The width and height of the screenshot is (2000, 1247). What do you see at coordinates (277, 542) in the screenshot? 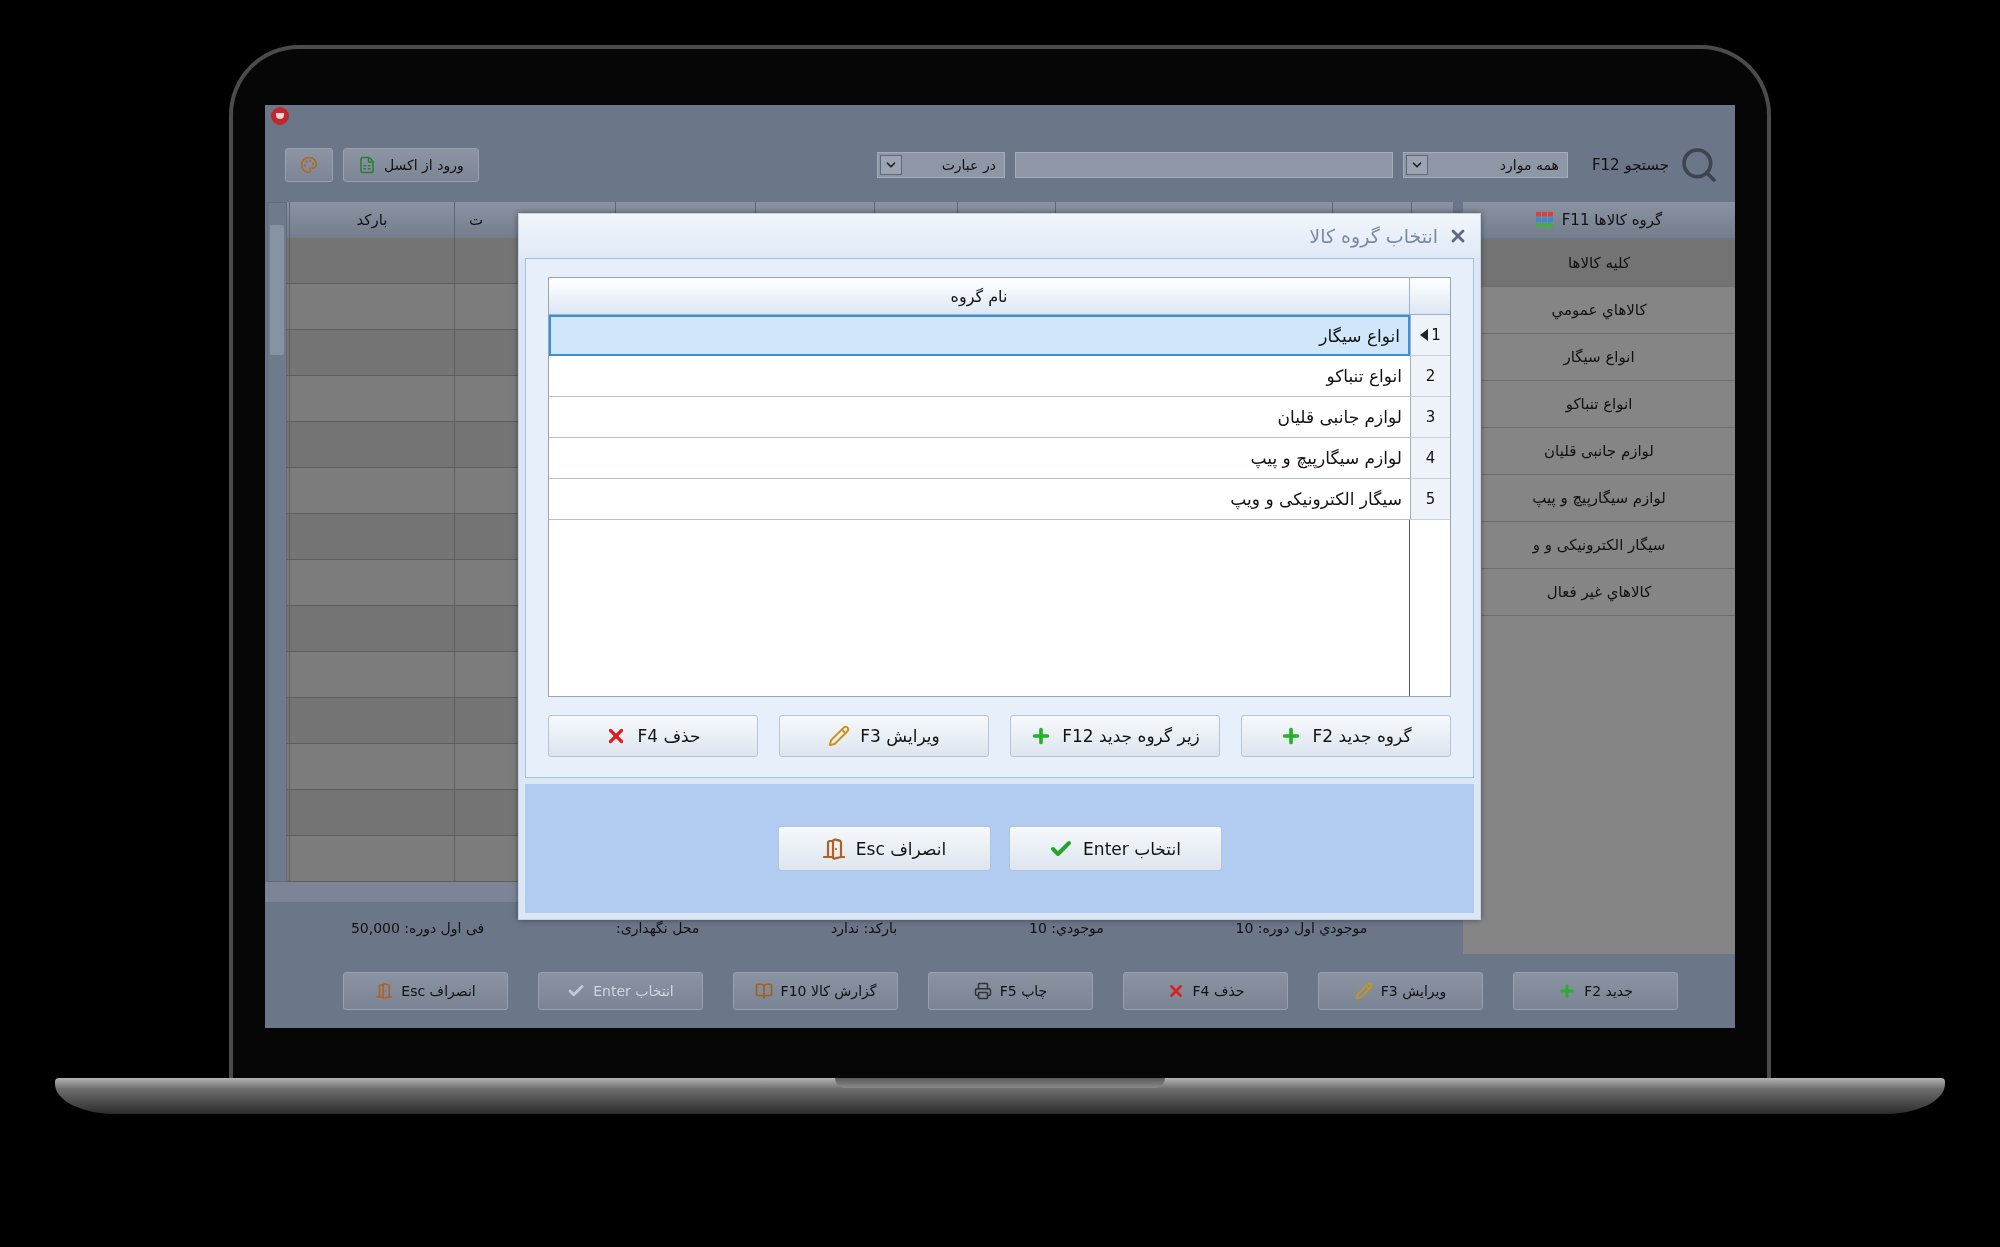
I see `scrollbar` at bounding box center [277, 542].